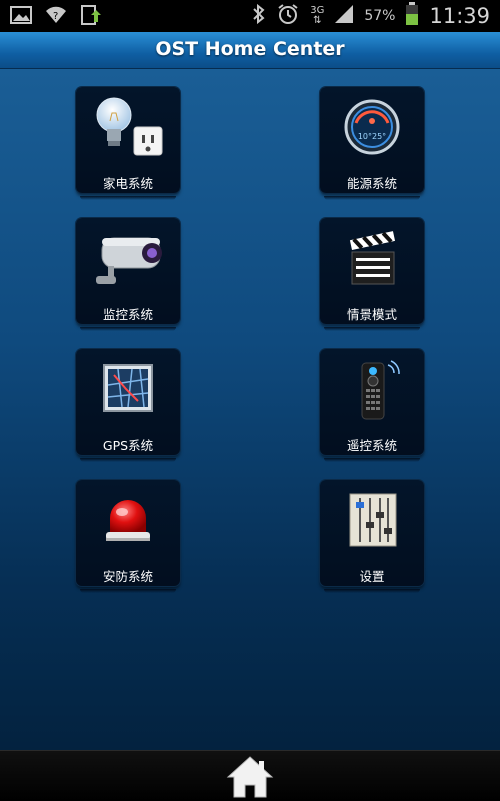 This screenshot has width=500, height=801. I want to click on tile-appliance: 家电系统, so click(128, 143).